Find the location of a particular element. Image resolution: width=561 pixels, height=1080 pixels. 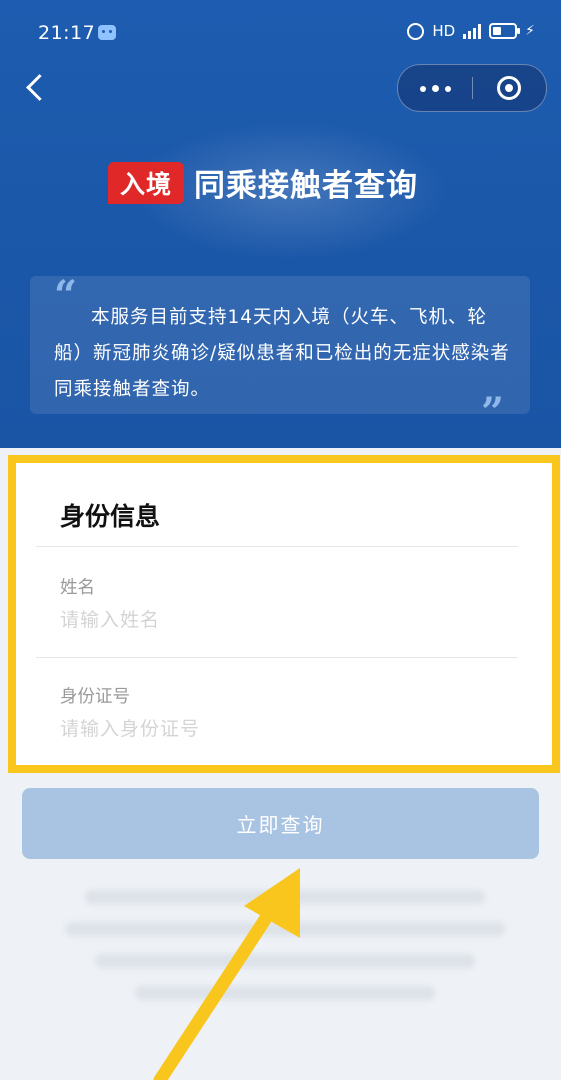

status-bar: 21:17 HD ⚡ is located at coordinates (280, 32).